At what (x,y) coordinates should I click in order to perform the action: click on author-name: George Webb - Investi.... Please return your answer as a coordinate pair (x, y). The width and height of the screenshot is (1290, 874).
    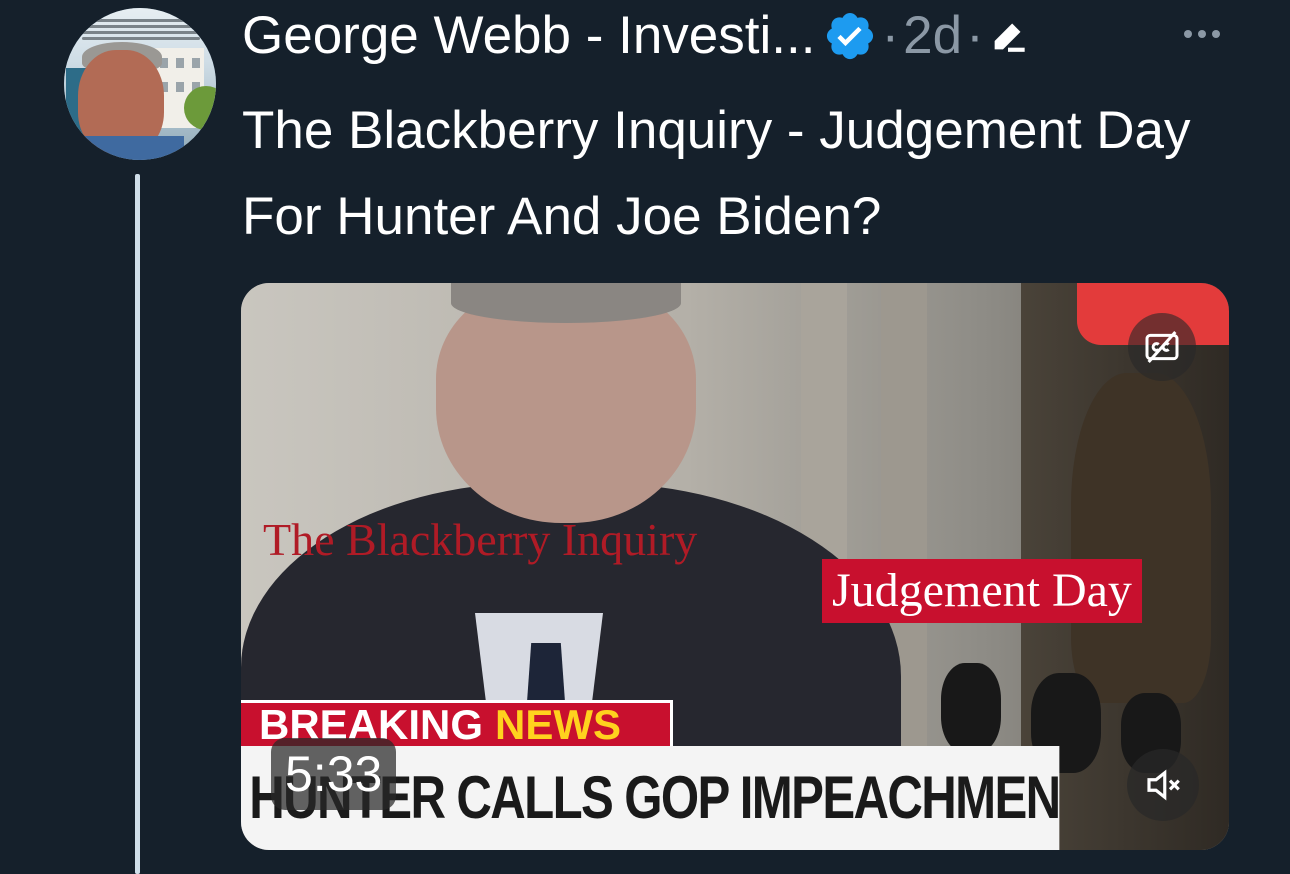
    Looking at the image, I should click on (528, 36).